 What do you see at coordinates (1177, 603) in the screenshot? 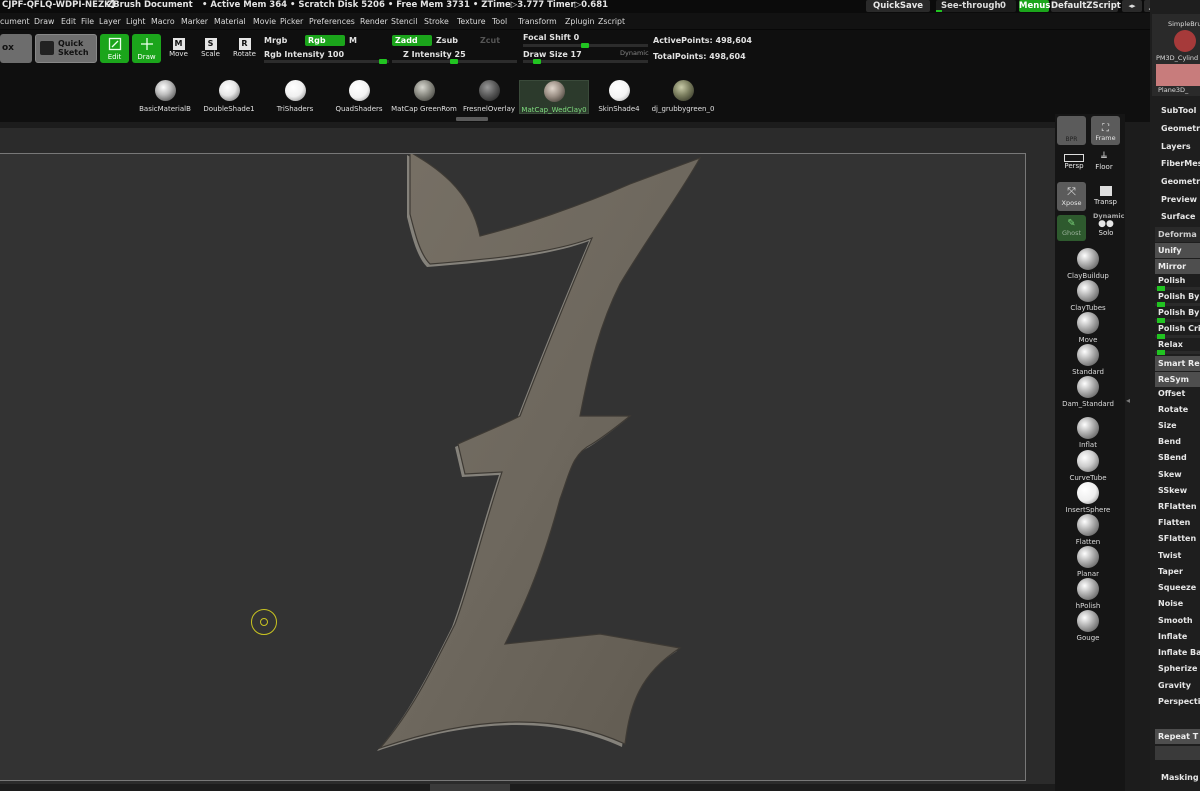
I see `deform-noise: Noise` at bounding box center [1177, 603].